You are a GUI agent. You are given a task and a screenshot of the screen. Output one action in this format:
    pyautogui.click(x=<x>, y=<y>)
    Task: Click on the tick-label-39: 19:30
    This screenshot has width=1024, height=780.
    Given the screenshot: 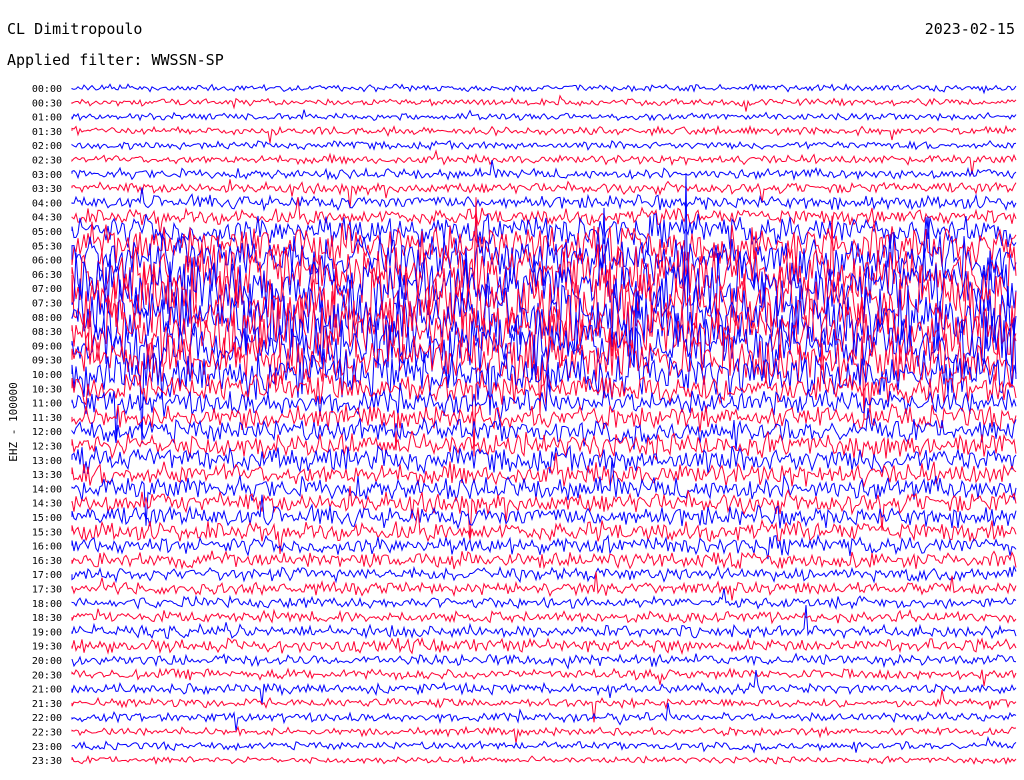 What is the action you would take?
    pyautogui.click(x=47, y=647)
    